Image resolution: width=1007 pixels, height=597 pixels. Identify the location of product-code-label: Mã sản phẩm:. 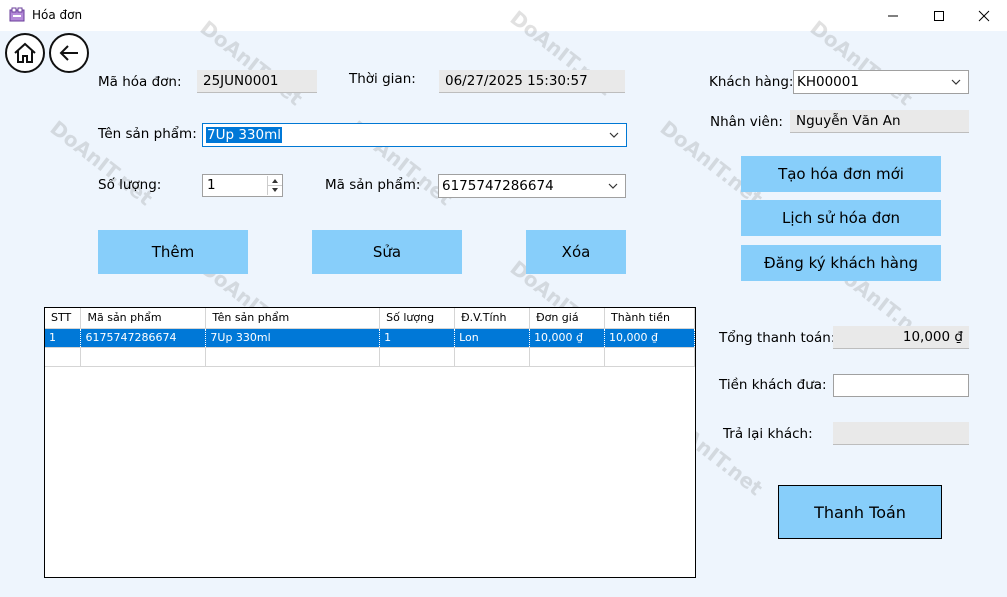
(373, 185).